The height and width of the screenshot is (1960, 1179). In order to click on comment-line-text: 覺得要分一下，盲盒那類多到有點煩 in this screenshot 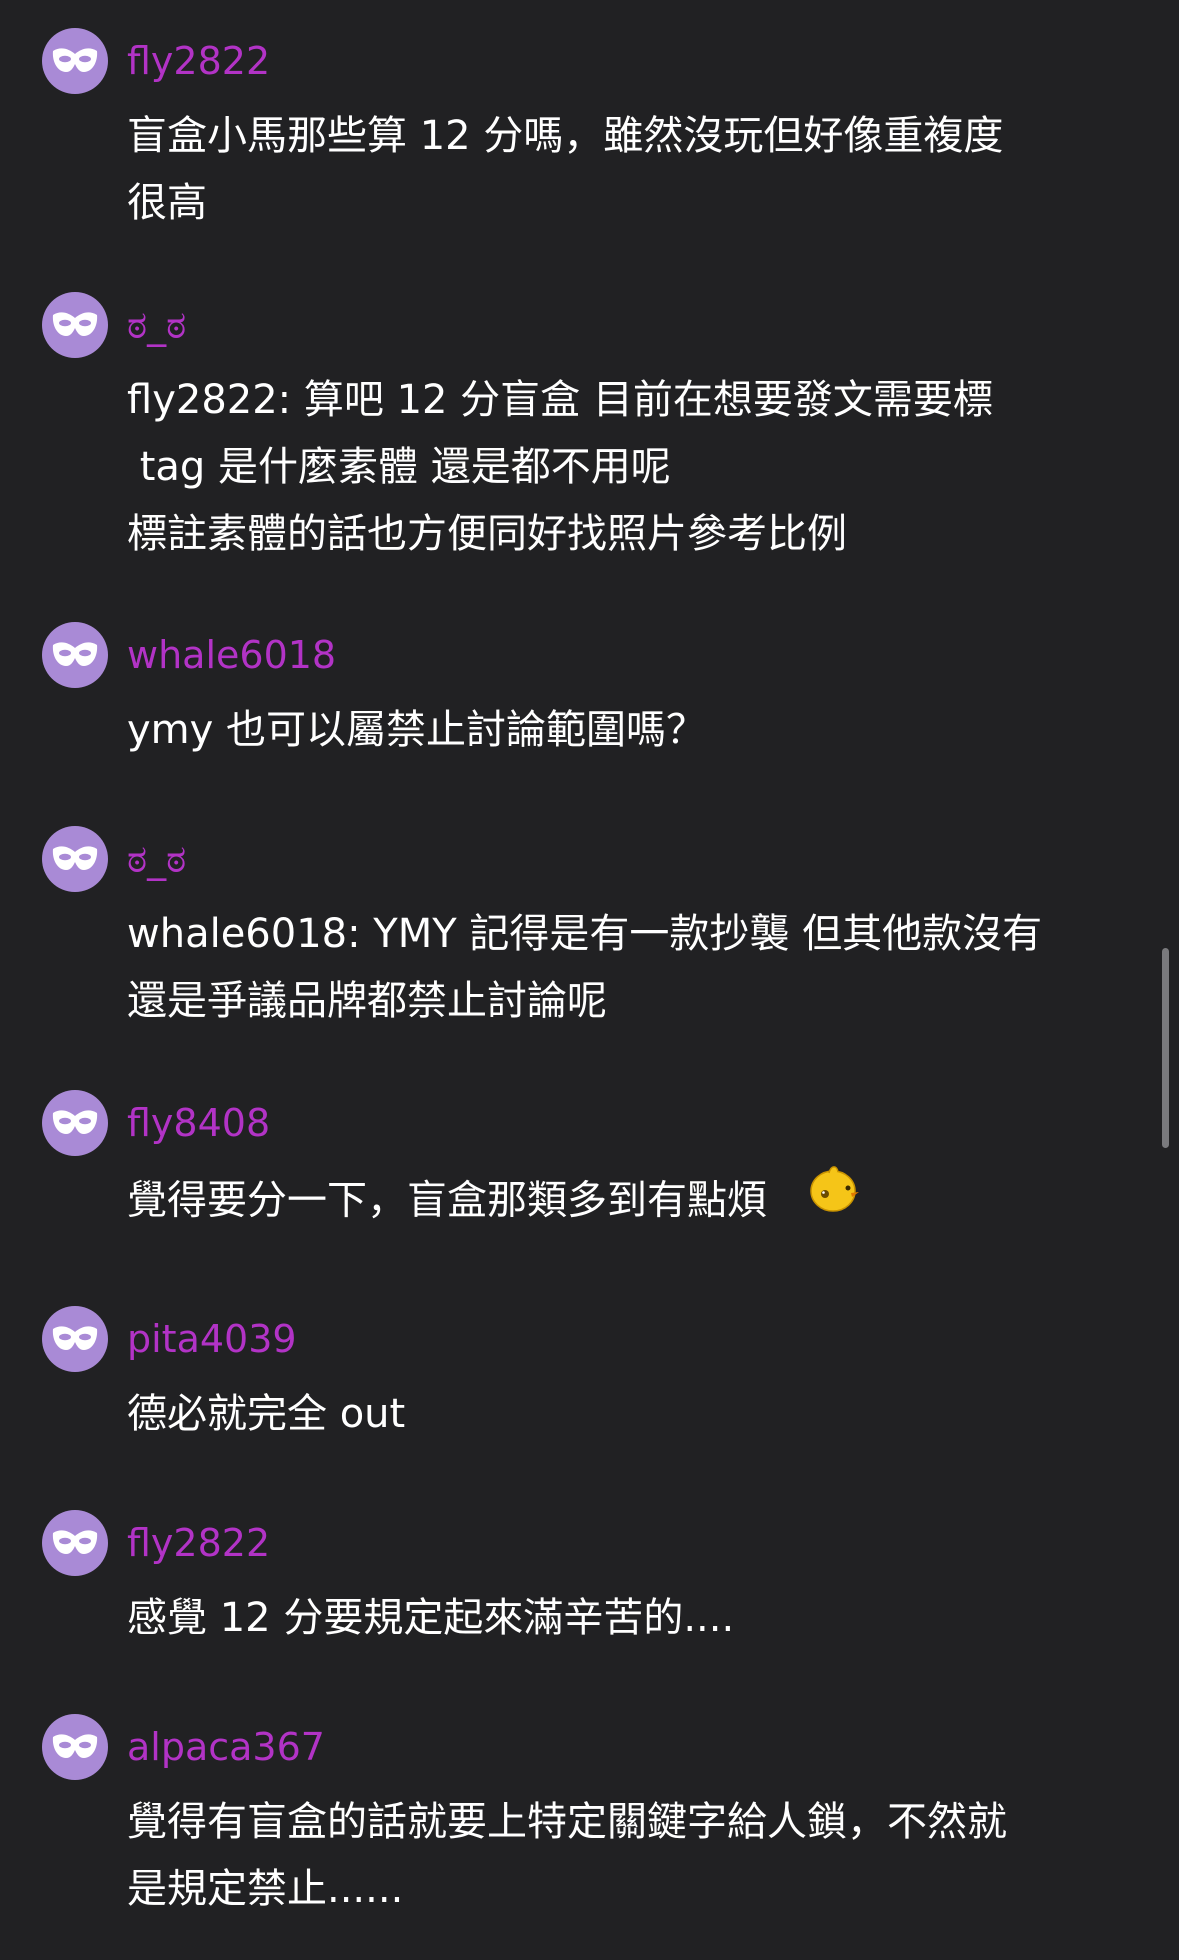, I will do `click(447, 1200)`.